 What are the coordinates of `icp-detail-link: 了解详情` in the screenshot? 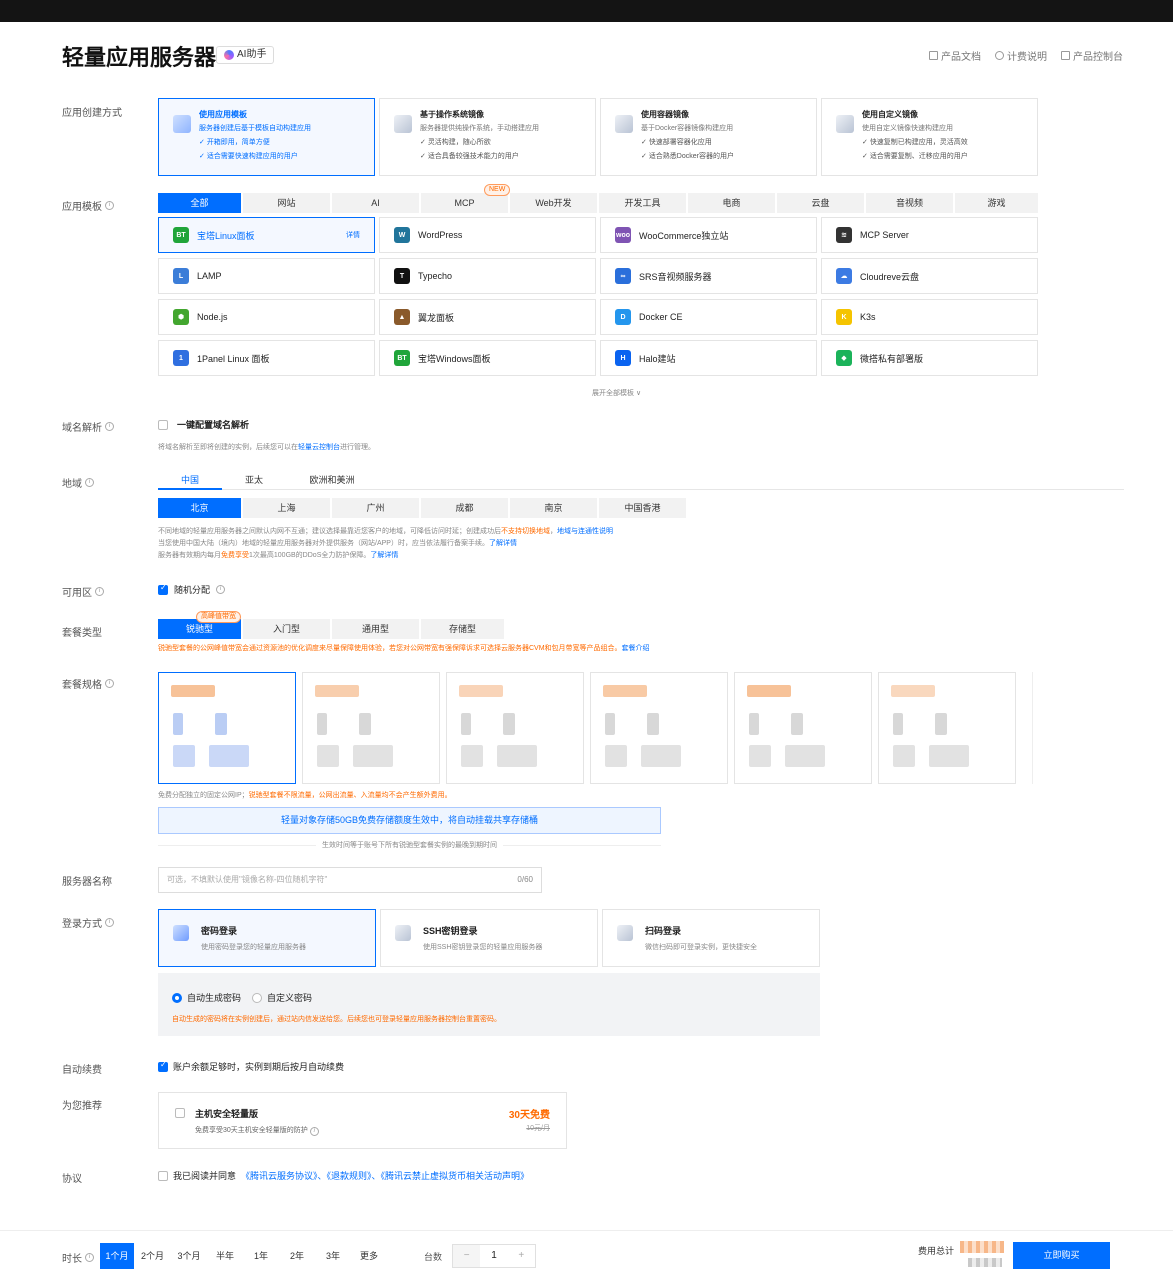 It's located at (503, 543).